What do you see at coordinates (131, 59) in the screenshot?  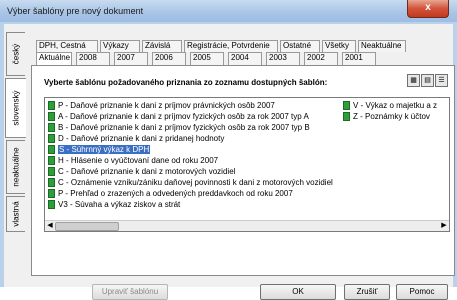 I see `tab-2007: 2007` at bounding box center [131, 59].